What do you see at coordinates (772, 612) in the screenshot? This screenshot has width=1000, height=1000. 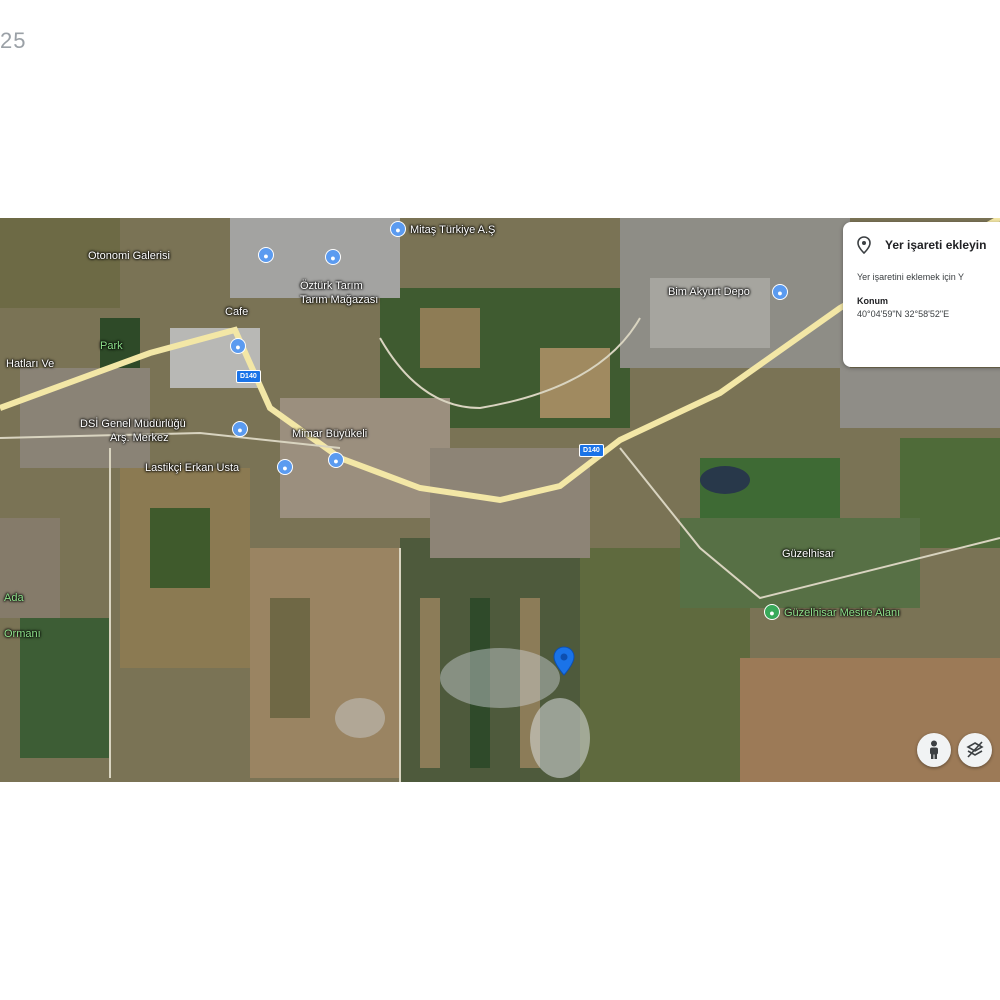 I see `park-poi-icon: ●` at bounding box center [772, 612].